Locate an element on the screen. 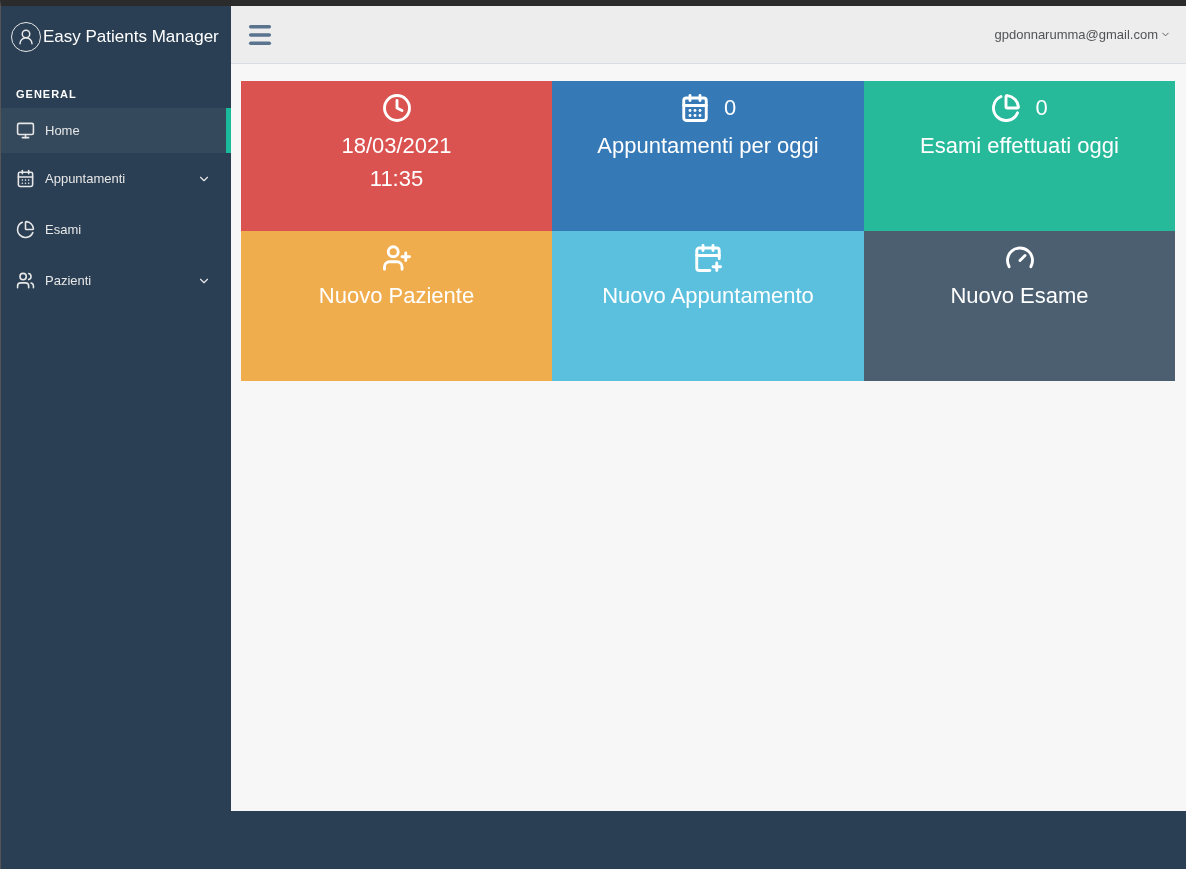  tile-label: Nuovo Appuntamento is located at coordinates (708, 296).